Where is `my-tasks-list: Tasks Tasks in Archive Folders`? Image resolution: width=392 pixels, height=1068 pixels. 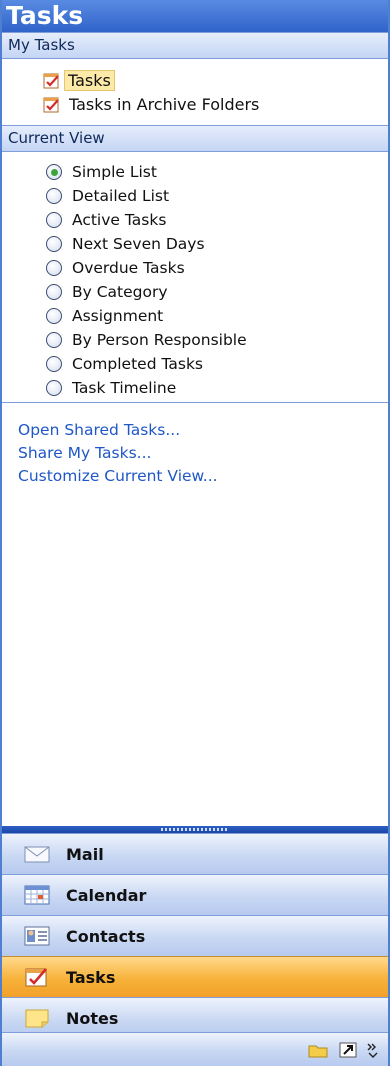 my-tasks-list: Tasks Tasks in Archive Folders is located at coordinates (195, 92).